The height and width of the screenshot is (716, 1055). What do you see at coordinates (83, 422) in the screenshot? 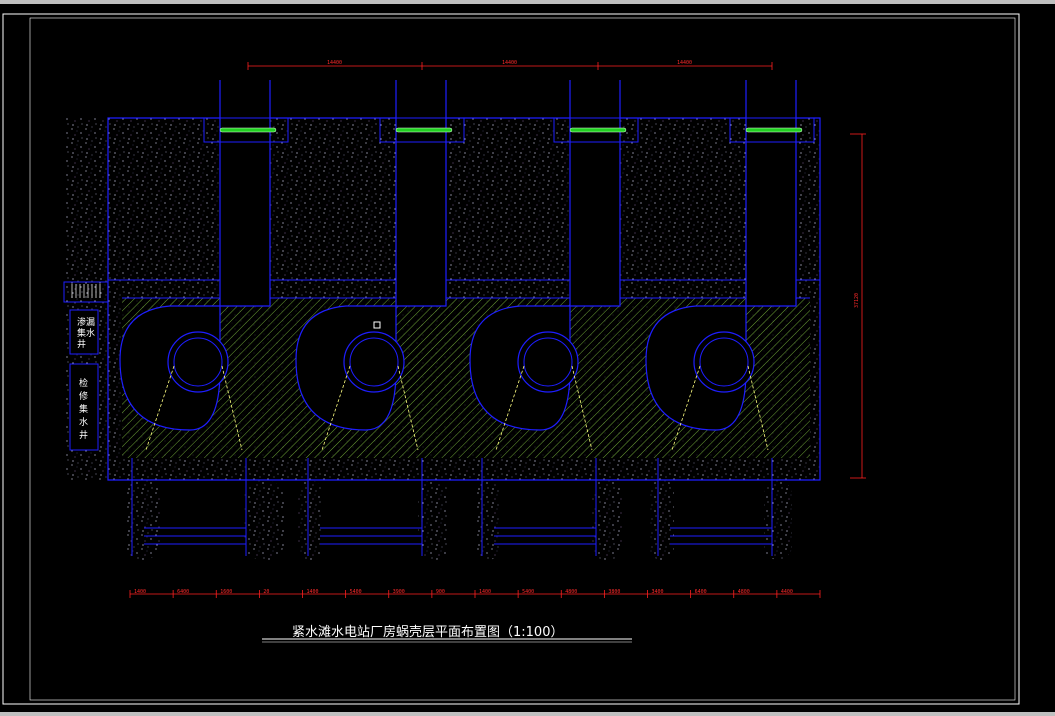
I see `maint-well-label-4: 水` at bounding box center [83, 422].